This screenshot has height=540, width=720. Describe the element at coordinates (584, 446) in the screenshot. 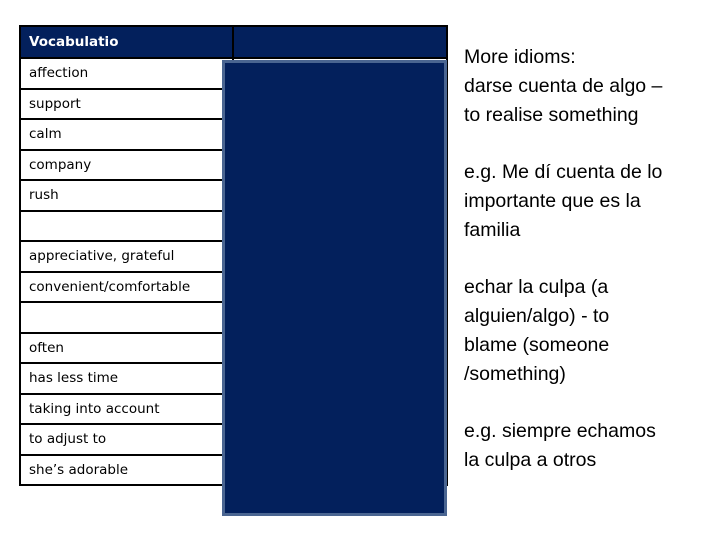

I see `idiom-block-example-2: e.g. siempre echamos la culpa a otros` at that location.